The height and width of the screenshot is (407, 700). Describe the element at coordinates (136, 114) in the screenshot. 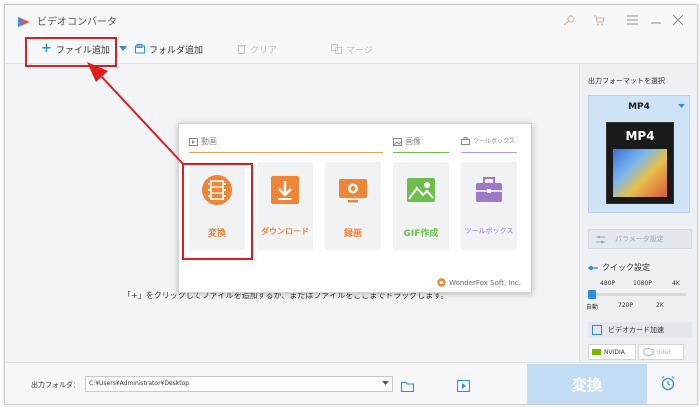

I see `annotation-arrow` at that location.